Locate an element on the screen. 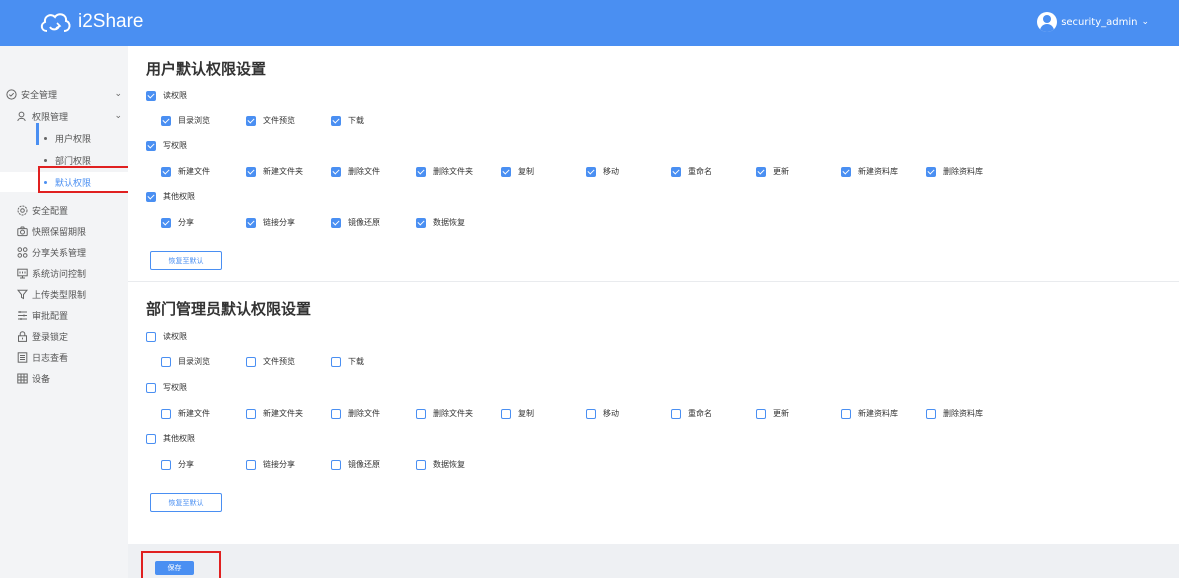  sidebar-item-devices: 设备 is located at coordinates (64, 378).